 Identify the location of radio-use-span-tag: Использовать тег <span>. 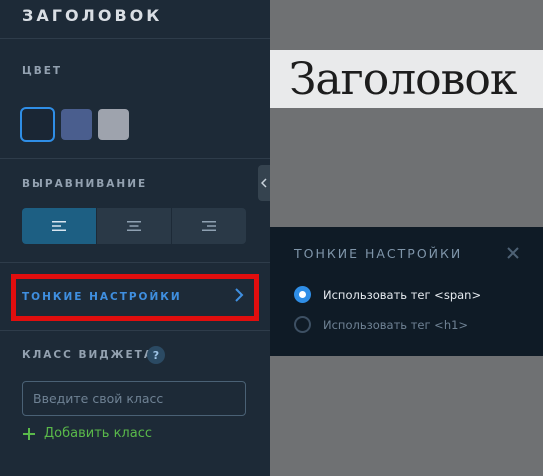
(387, 294).